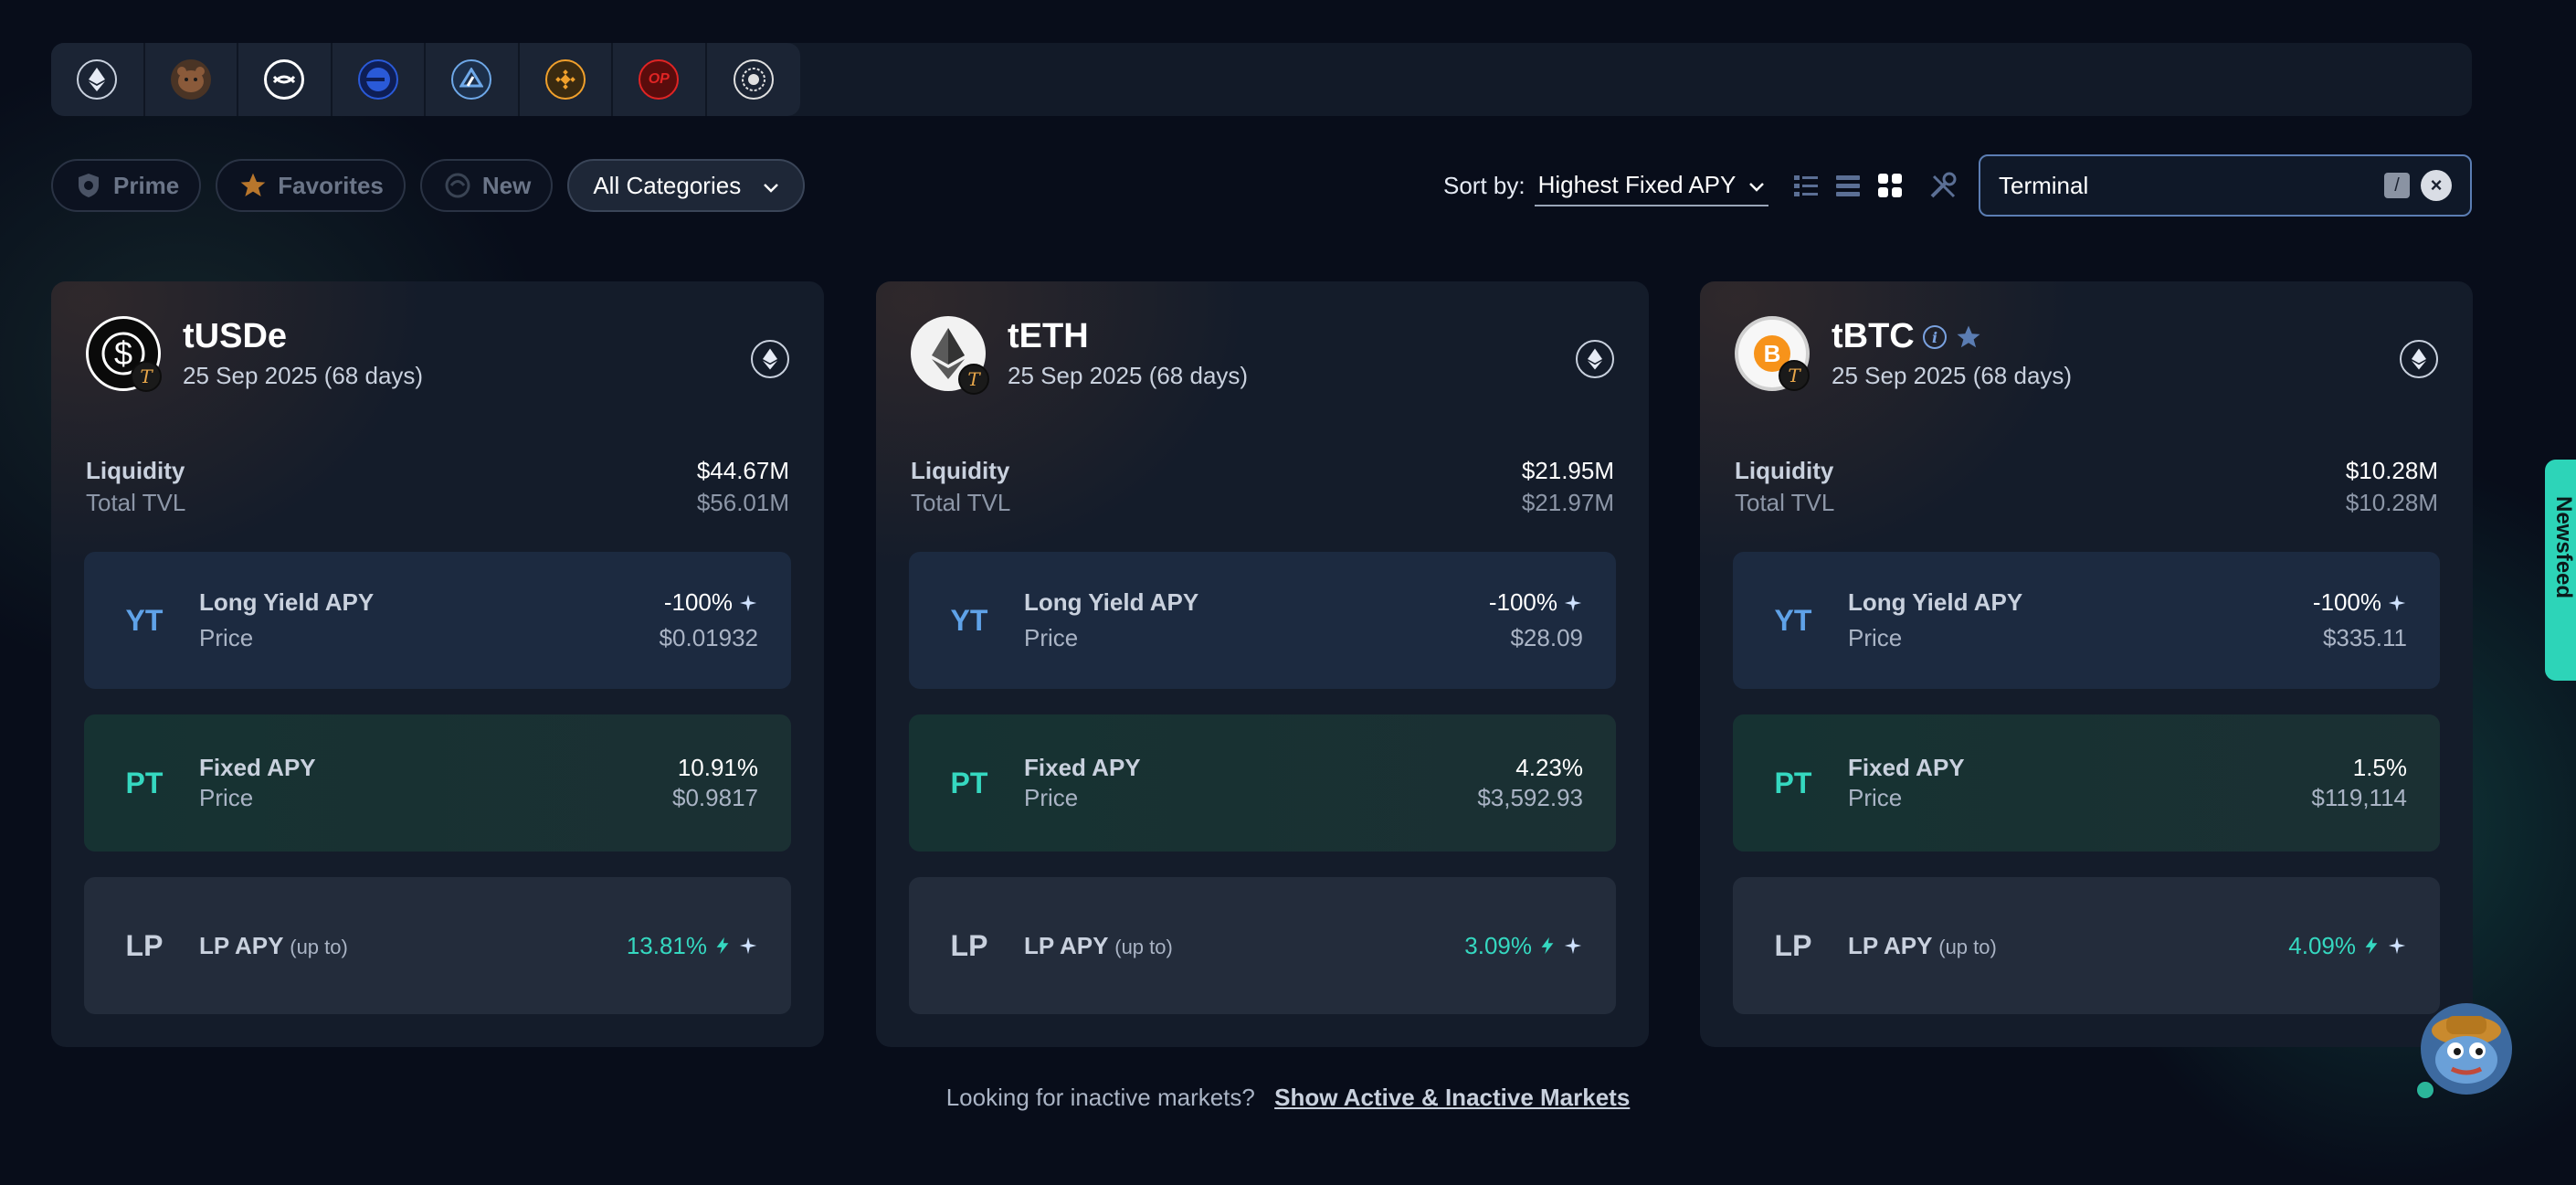 This screenshot has width=2576, height=1185. I want to click on card-header: $ T tUSDe 25 Sep 2025 (68 days), so click(255, 354).